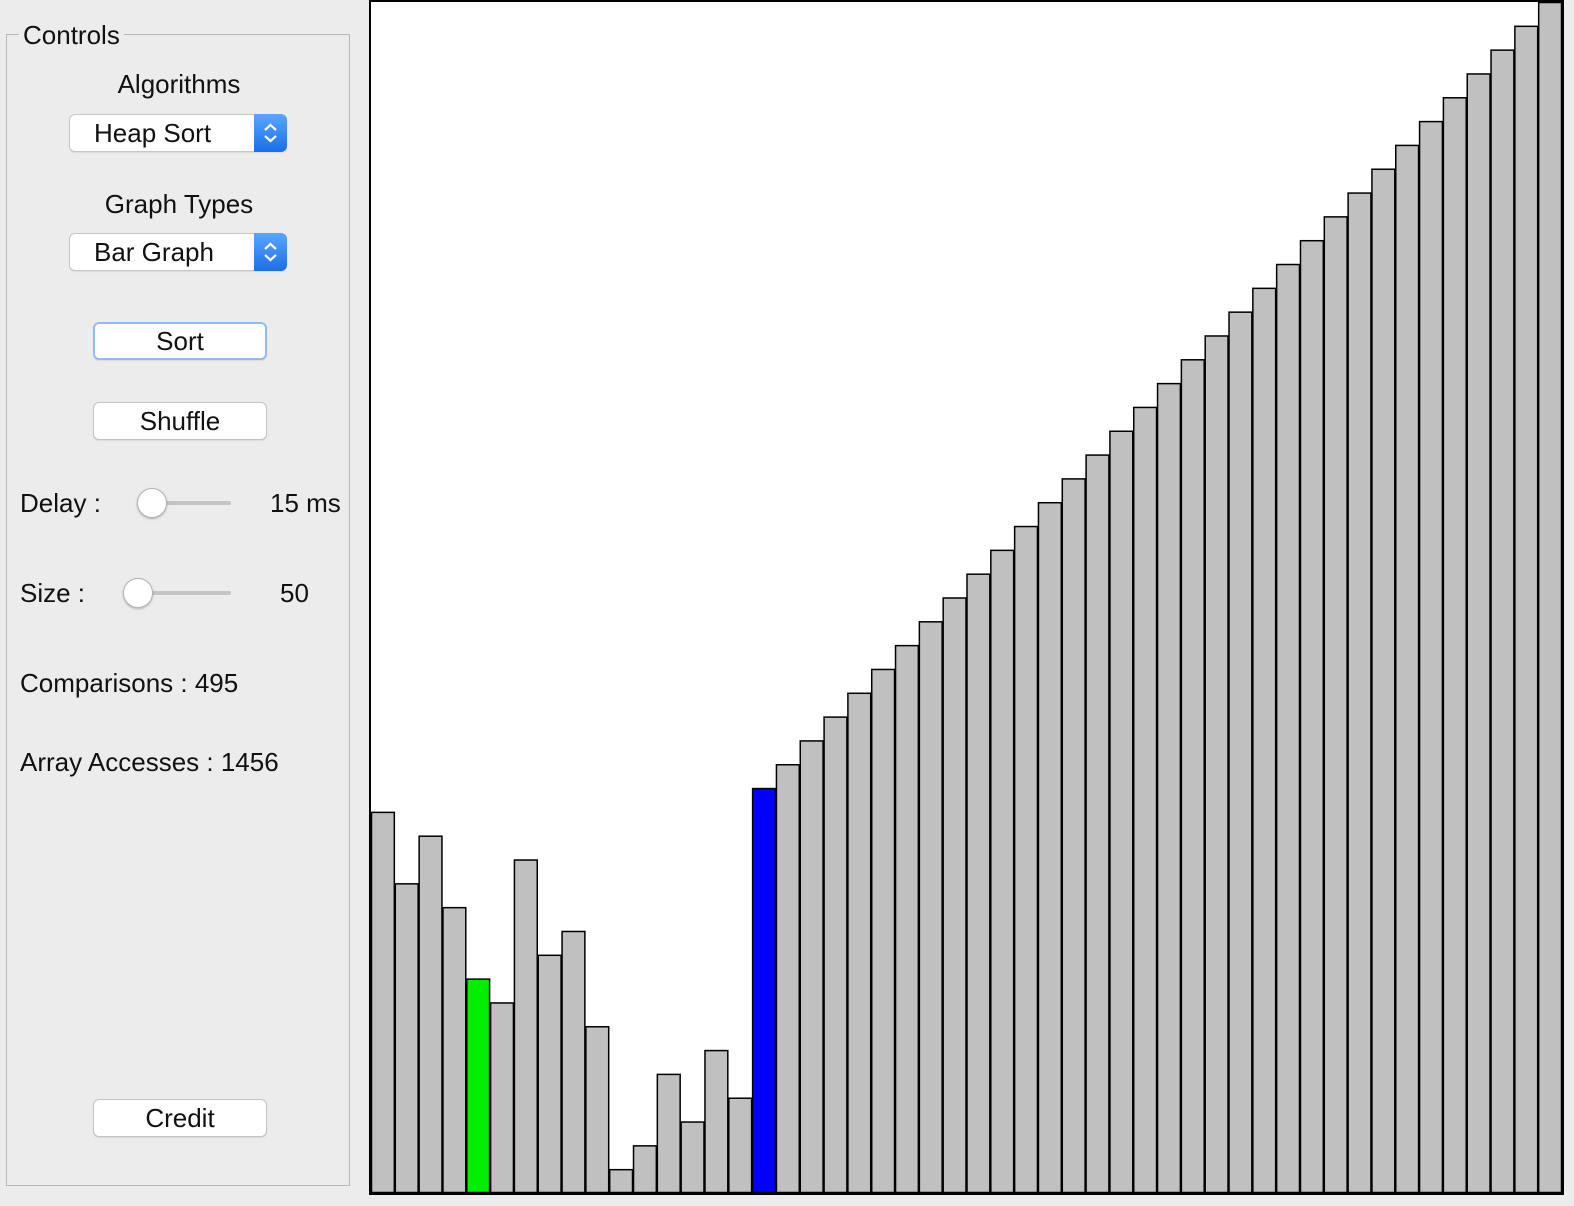 The width and height of the screenshot is (1574, 1206). What do you see at coordinates (149, 762) in the screenshot?
I see `array-accesses-counter: Array Accesses : 1456` at bounding box center [149, 762].